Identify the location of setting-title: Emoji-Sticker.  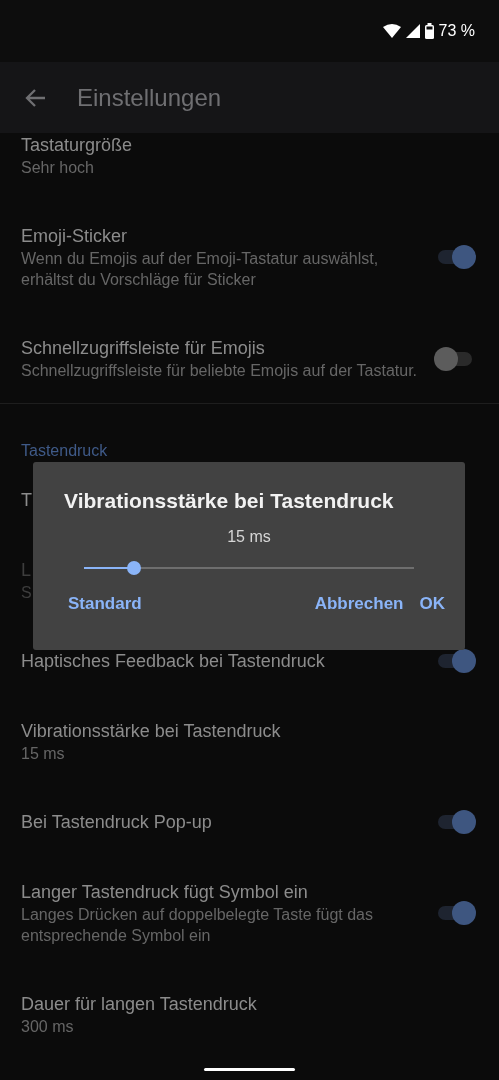
(74, 236).